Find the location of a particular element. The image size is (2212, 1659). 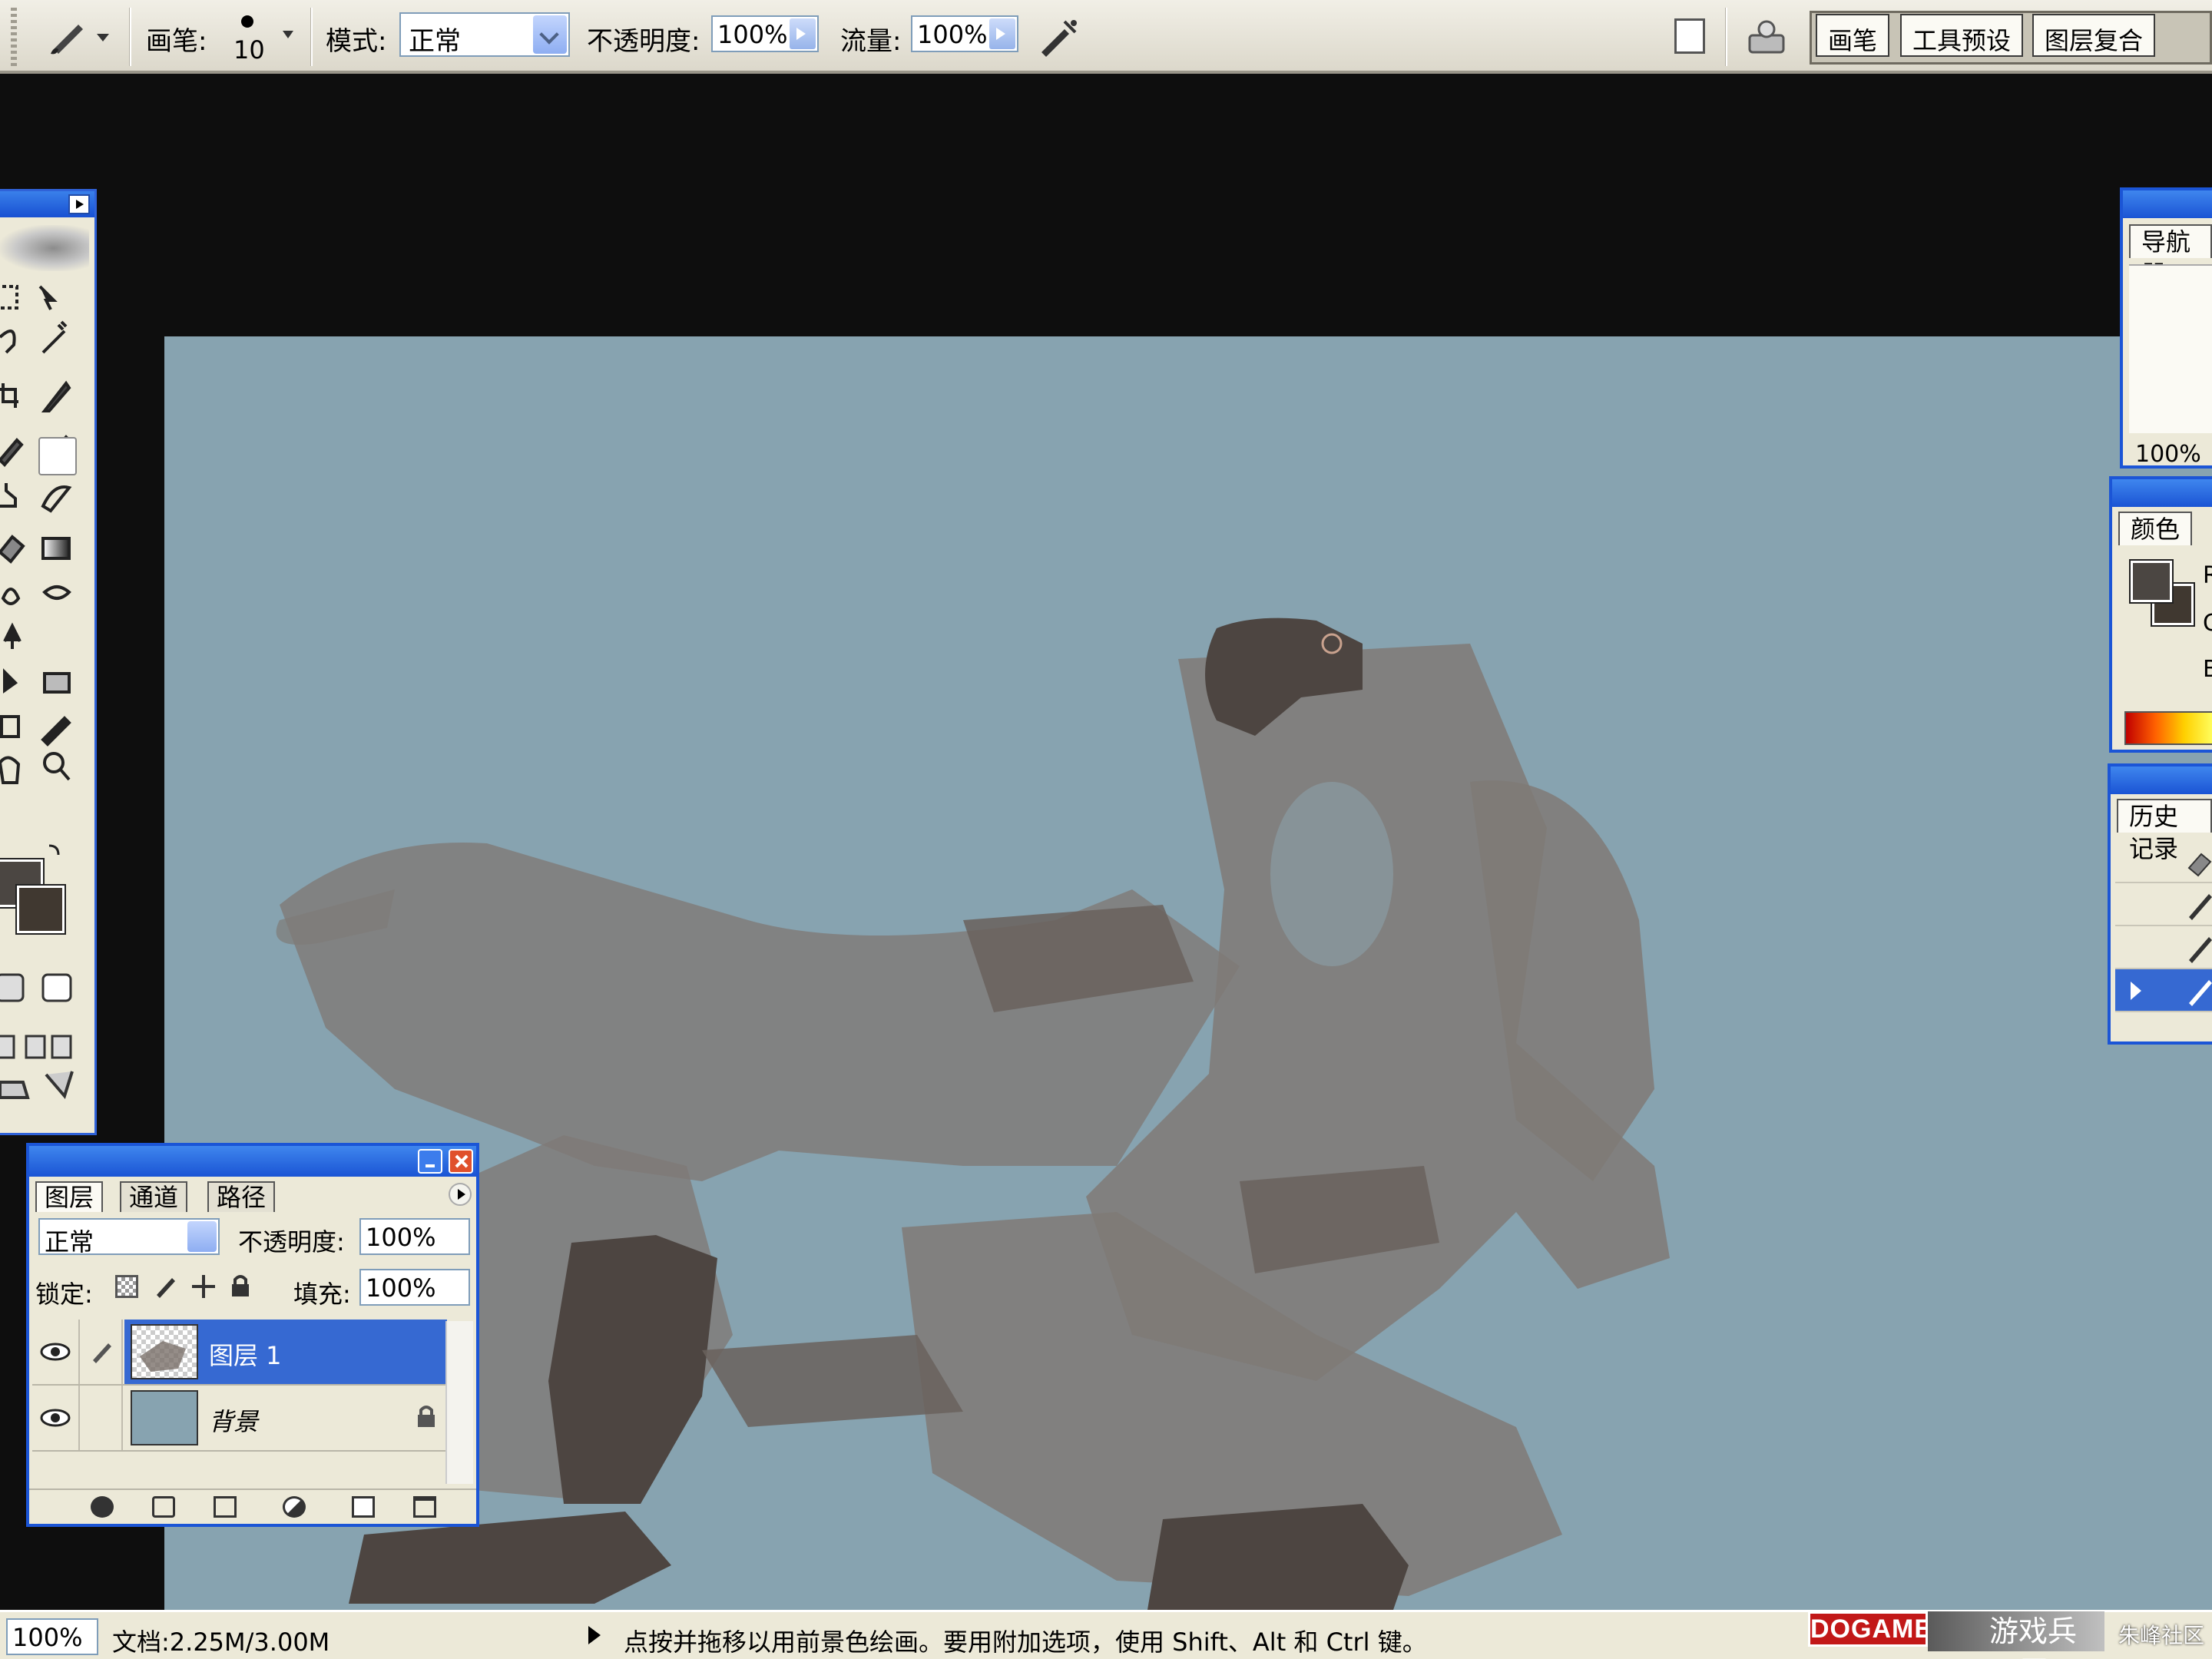

palette-tab-layer-comps: 图层复合 is located at coordinates (2094, 36).